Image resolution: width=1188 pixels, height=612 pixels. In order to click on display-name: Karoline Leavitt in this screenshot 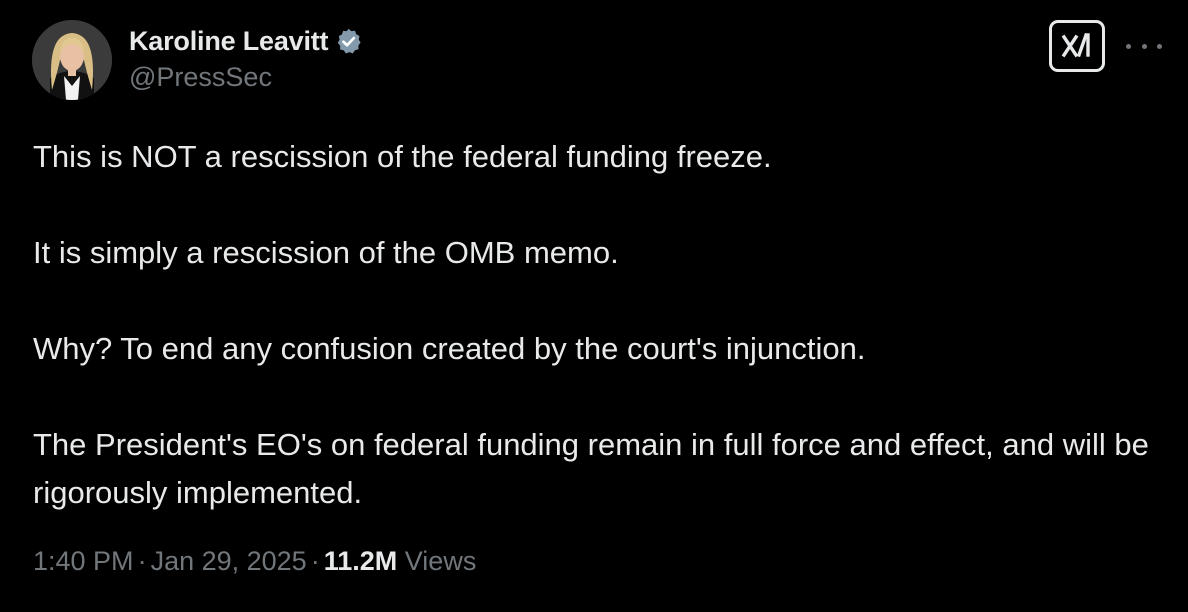, I will do `click(229, 41)`.